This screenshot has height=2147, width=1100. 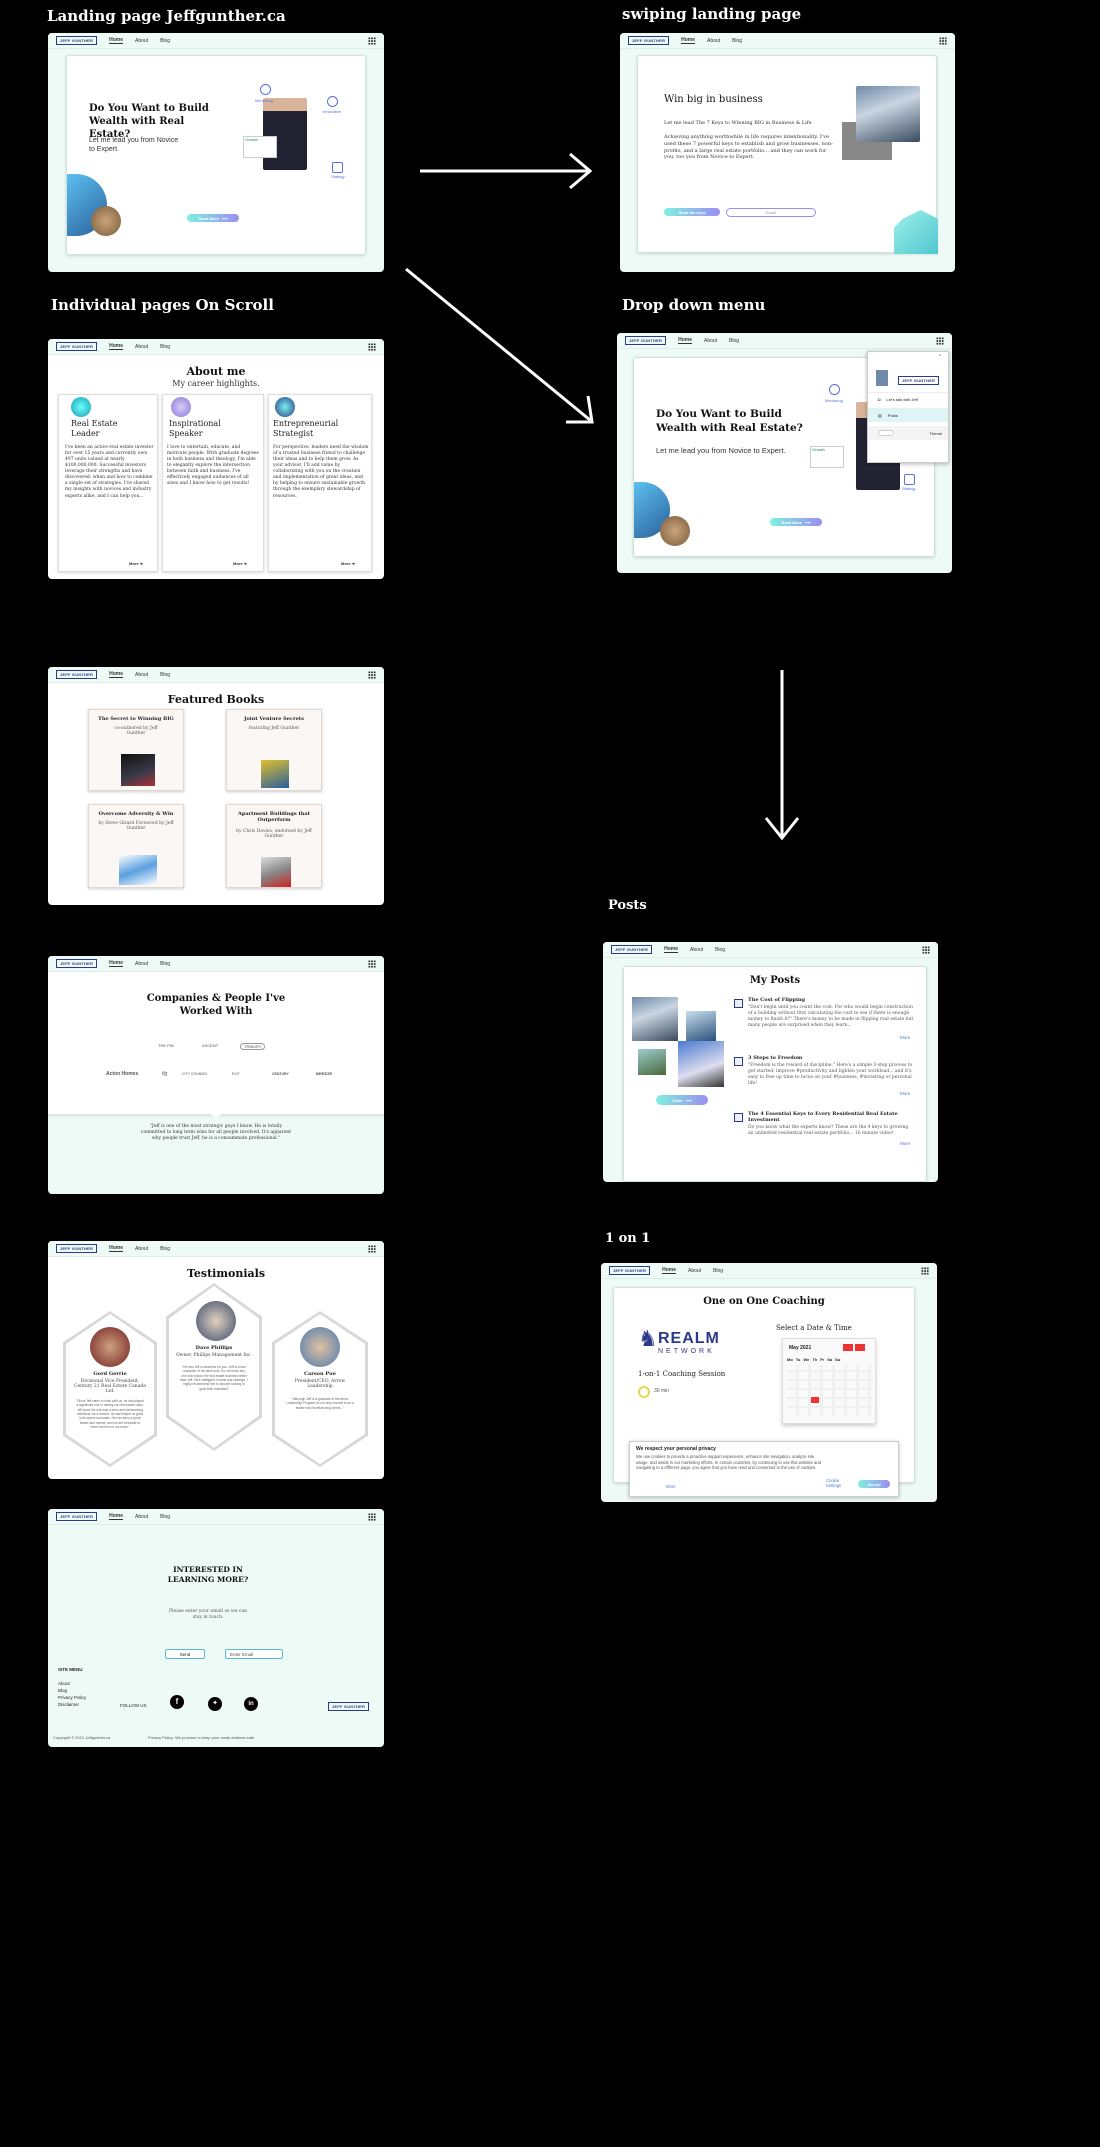 What do you see at coordinates (935, 433) in the screenshot?
I see `dropdown-theme-label: Theme` at bounding box center [935, 433].